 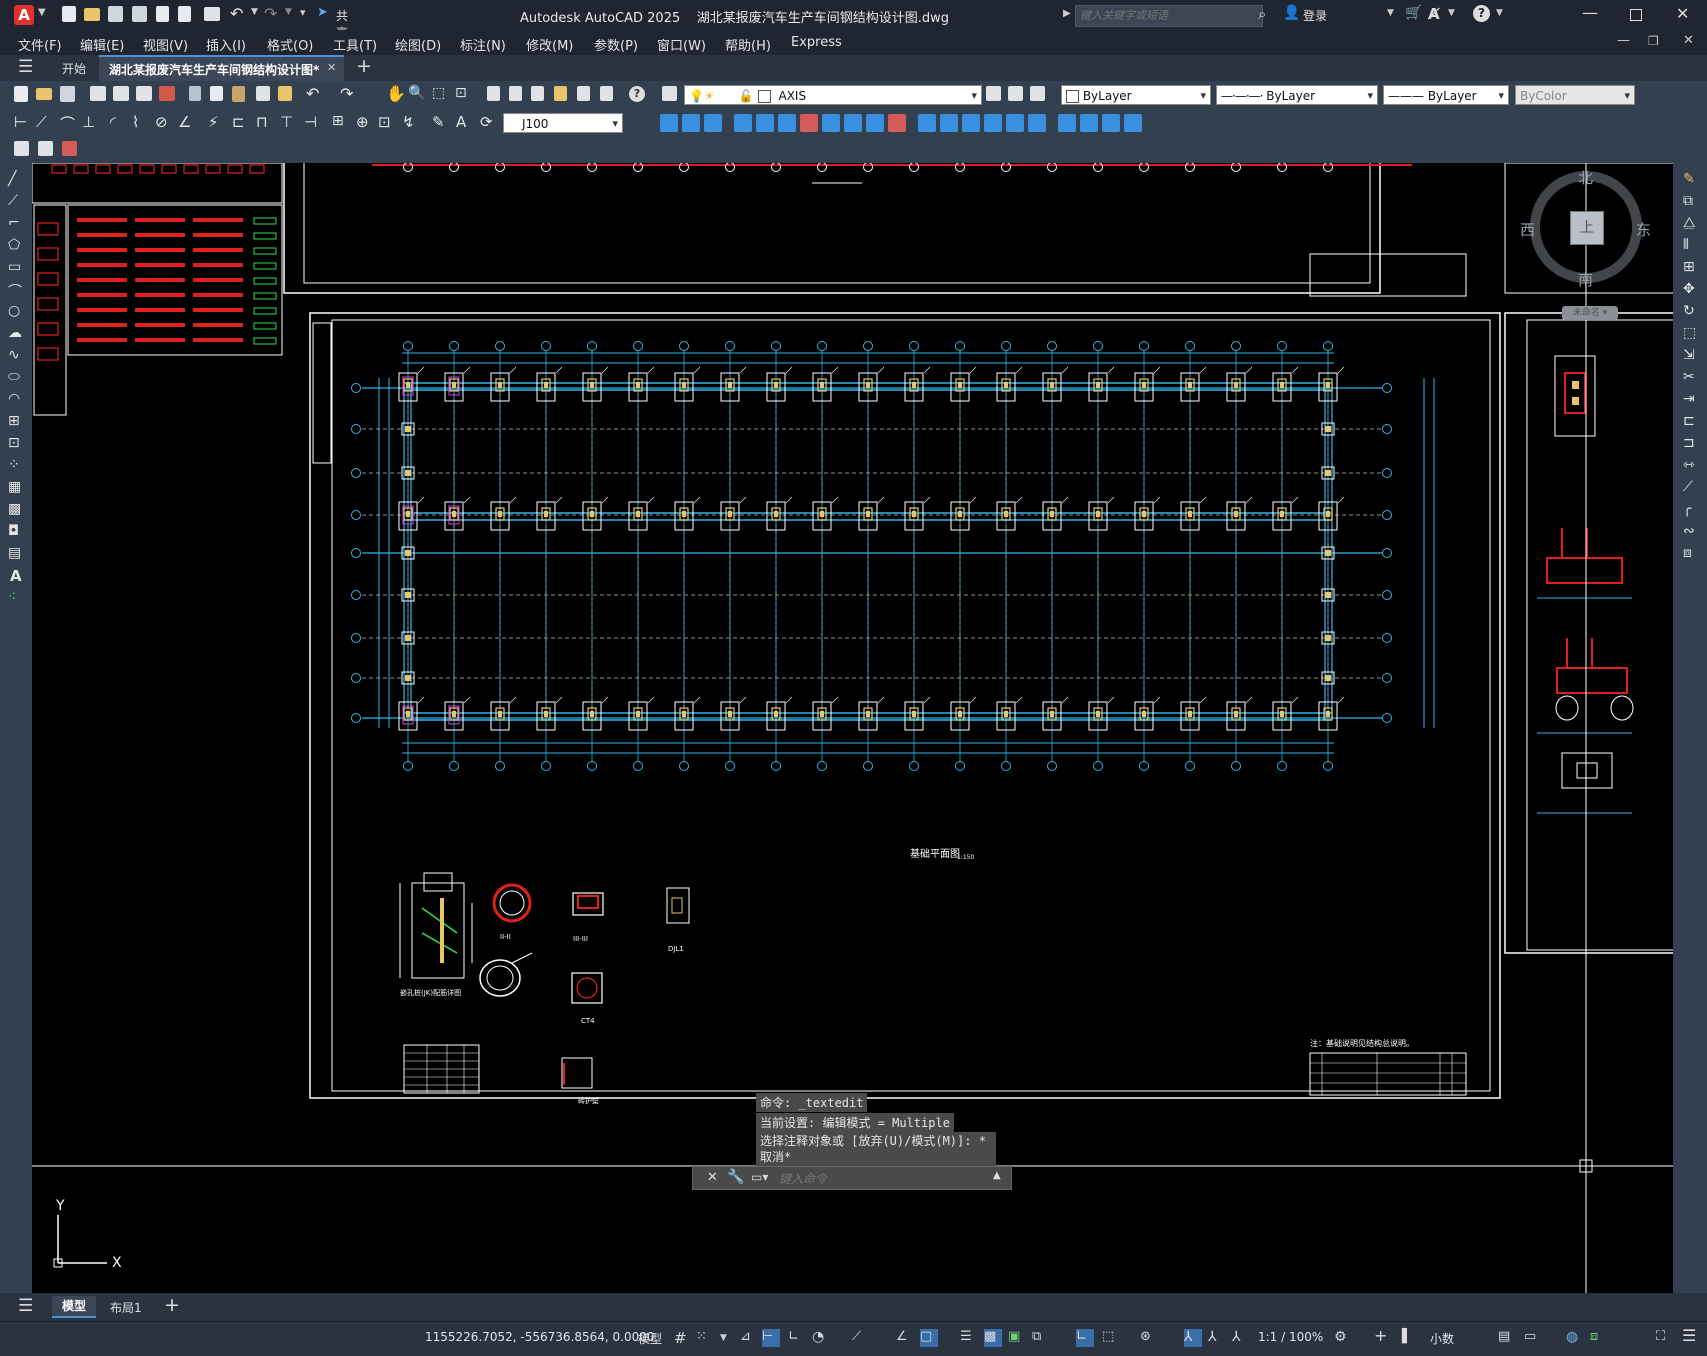 I want to click on break-at-point-icon: ⊏, so click(x=1689, y=421).